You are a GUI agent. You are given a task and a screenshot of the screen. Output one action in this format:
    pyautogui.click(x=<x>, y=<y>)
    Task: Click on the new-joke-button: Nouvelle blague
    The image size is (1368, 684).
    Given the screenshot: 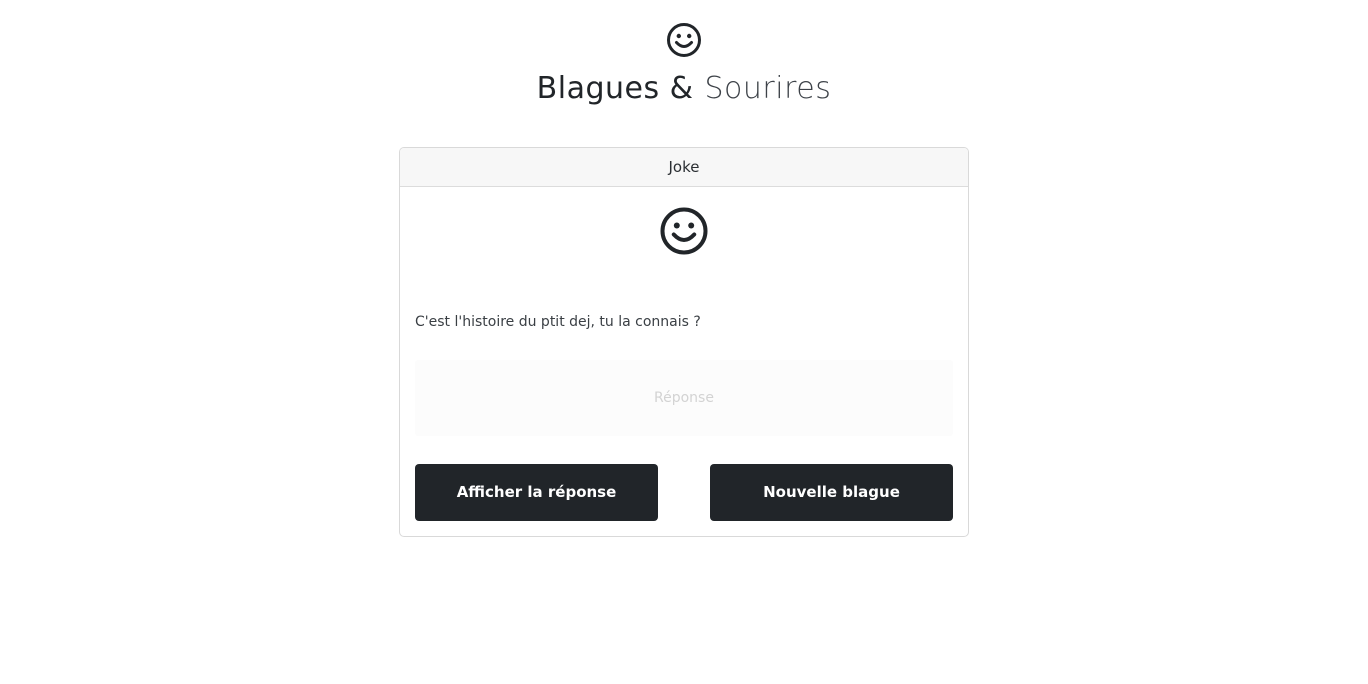 What is the action you would take?
    pyautogui.click(x=831, y=492)
    